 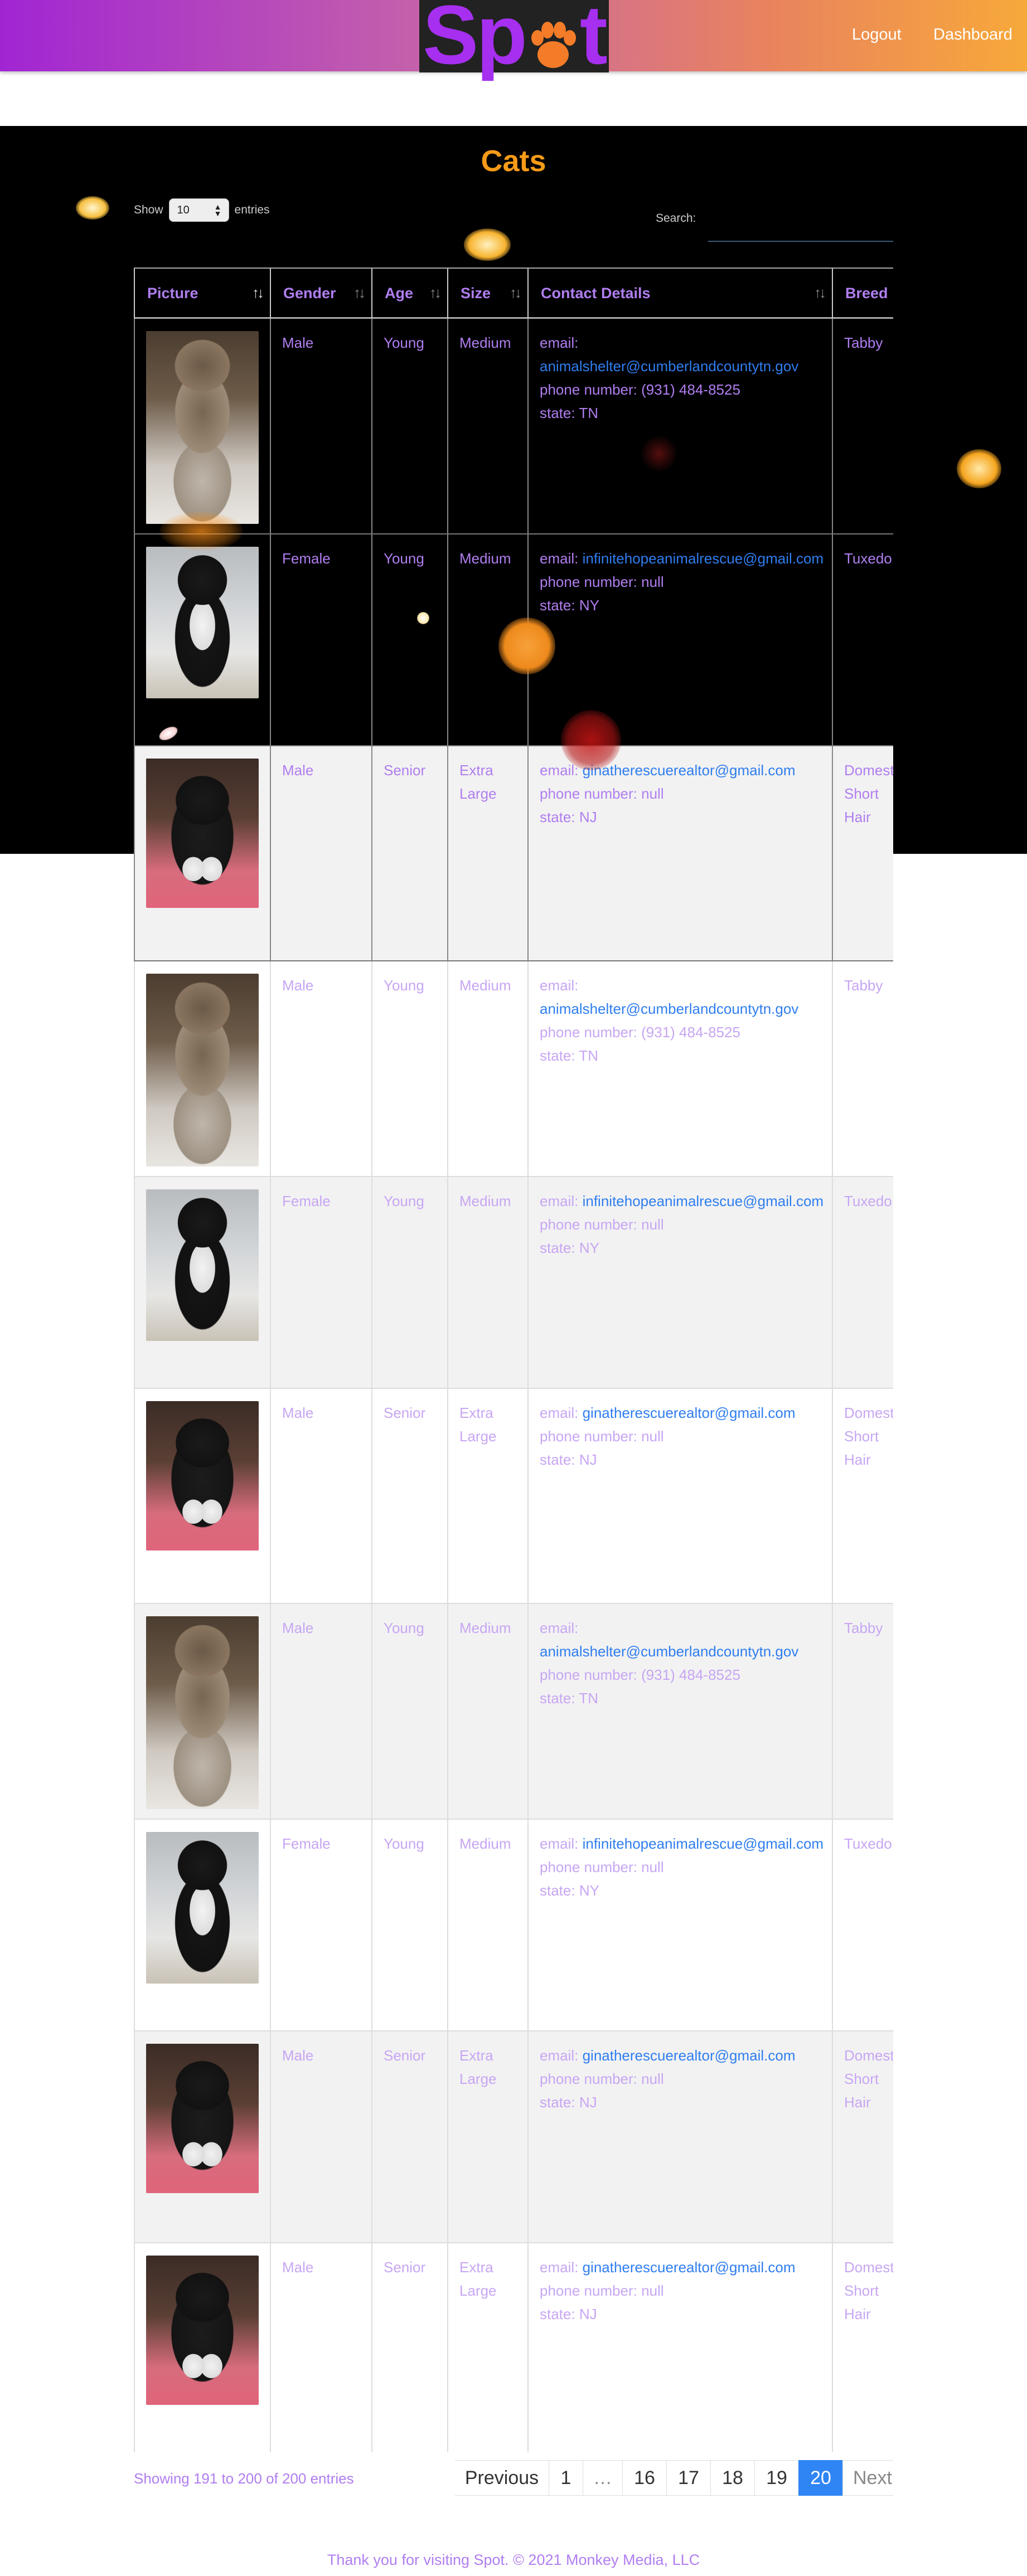 I want to click on previous-page-button: Previous, so click(x=502, y=2478).